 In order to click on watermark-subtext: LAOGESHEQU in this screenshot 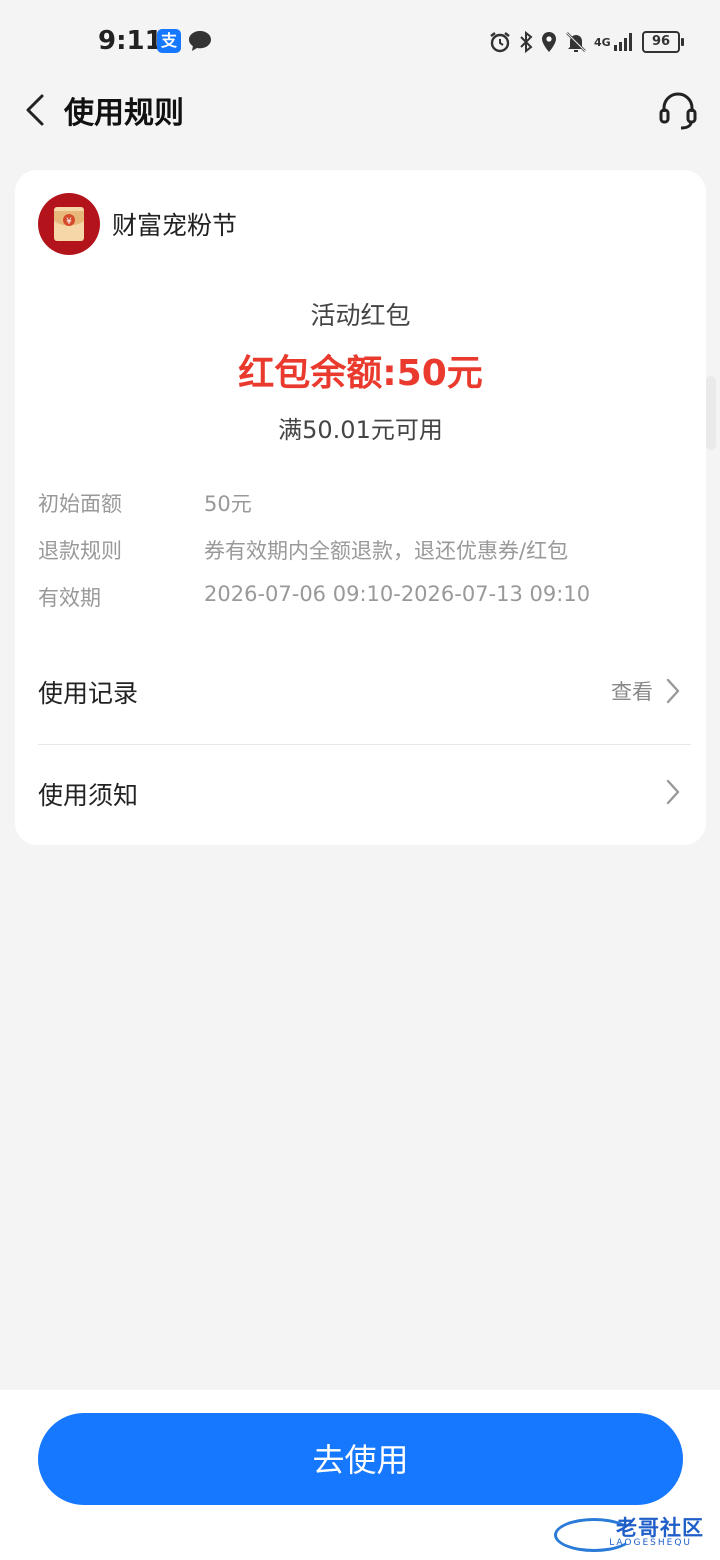, I will do `click(650, 1543)`.